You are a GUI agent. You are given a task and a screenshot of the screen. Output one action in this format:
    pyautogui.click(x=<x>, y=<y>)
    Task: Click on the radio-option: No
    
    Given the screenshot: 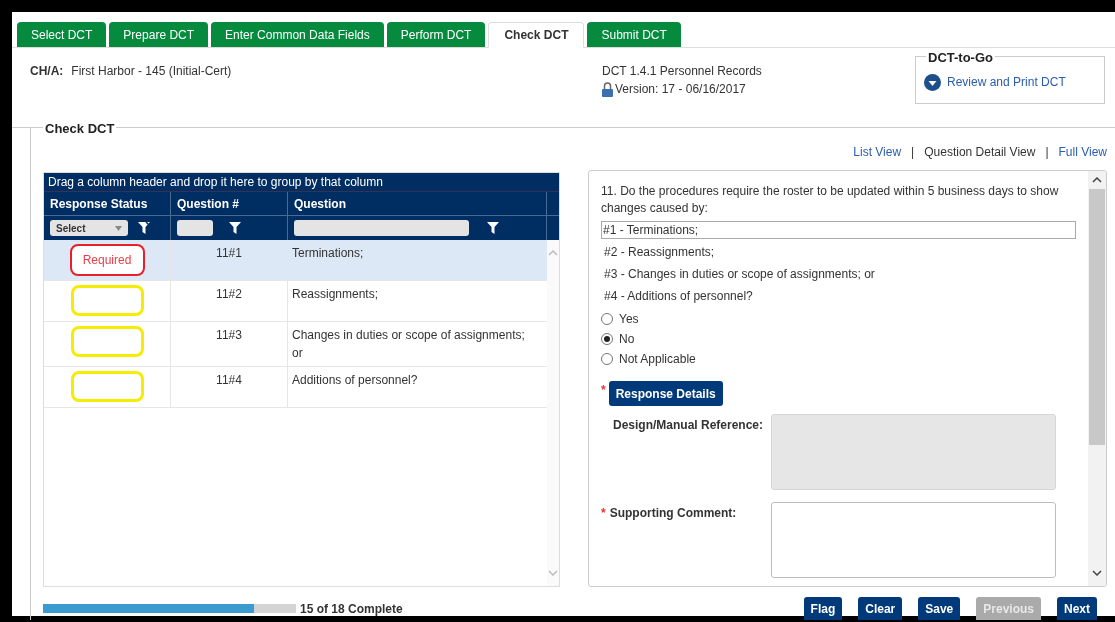 What is the action you would take?
    pyautogui.click(x=838, y=339)
    